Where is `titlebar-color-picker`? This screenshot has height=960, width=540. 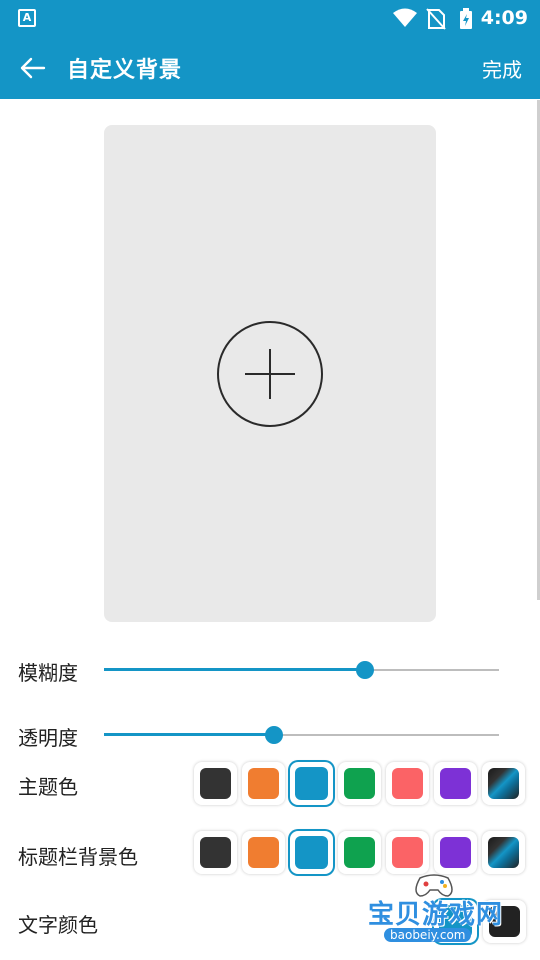
titlebar-color-picker is located at coordinates (362, 853).